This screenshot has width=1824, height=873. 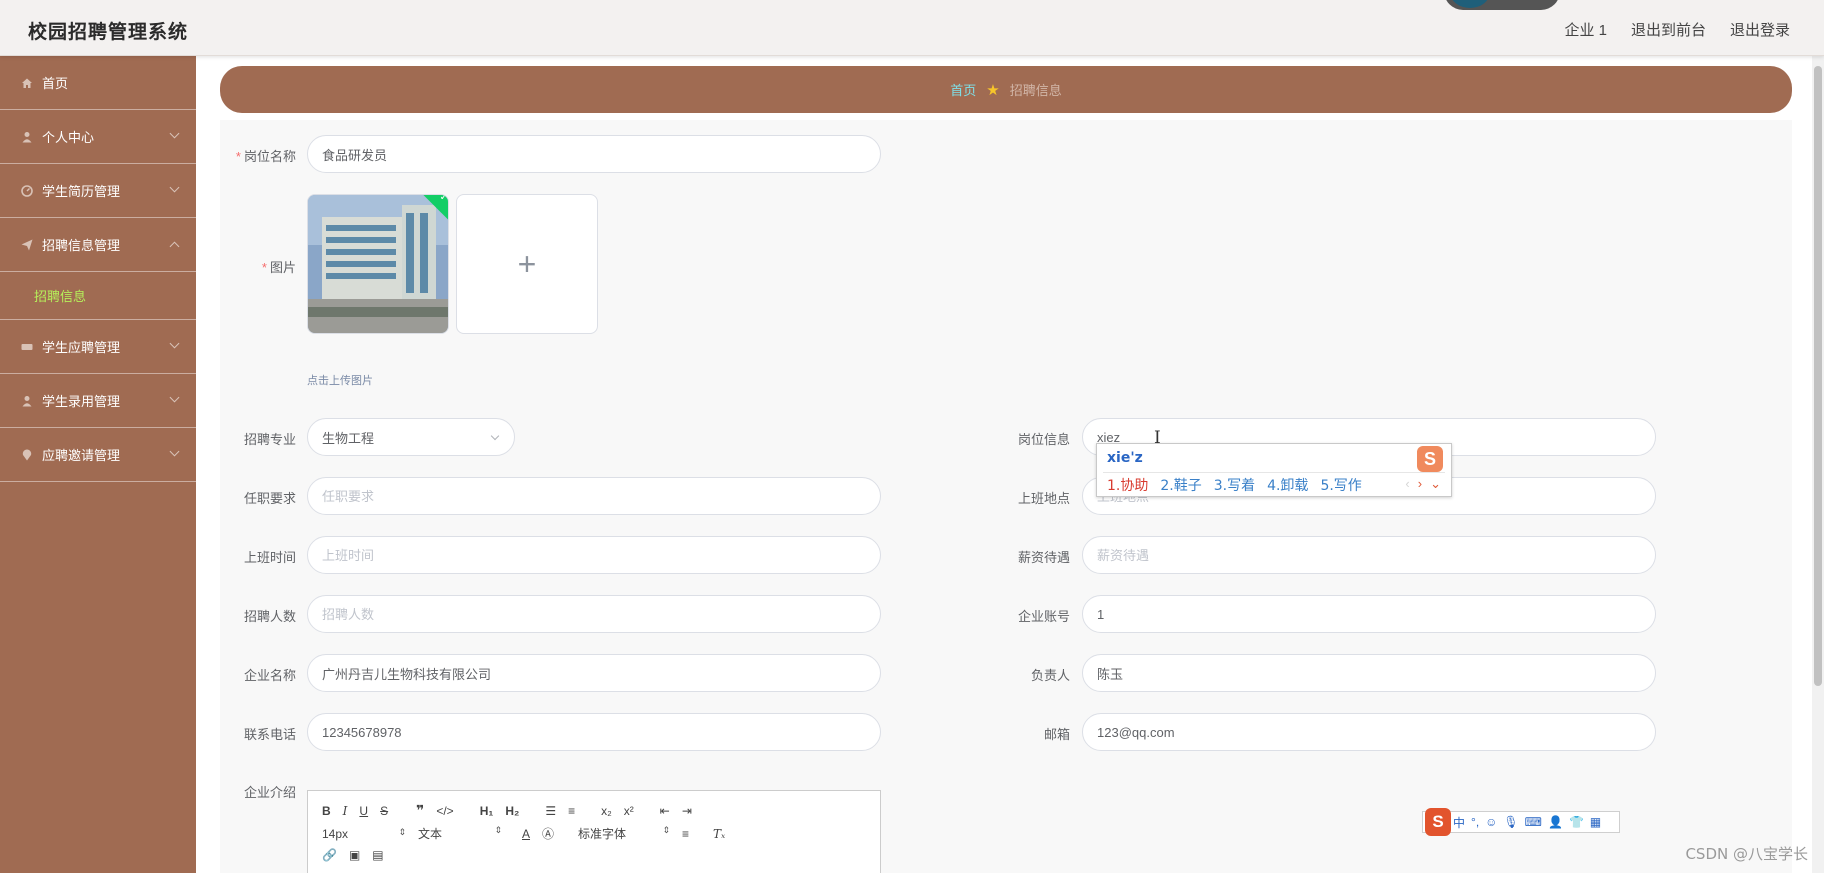 What do you see at coordinates (1423, 484) in the screenshot?
I see `ime-nav: ‹ › ⌄` at bounding box center [1423, 484].